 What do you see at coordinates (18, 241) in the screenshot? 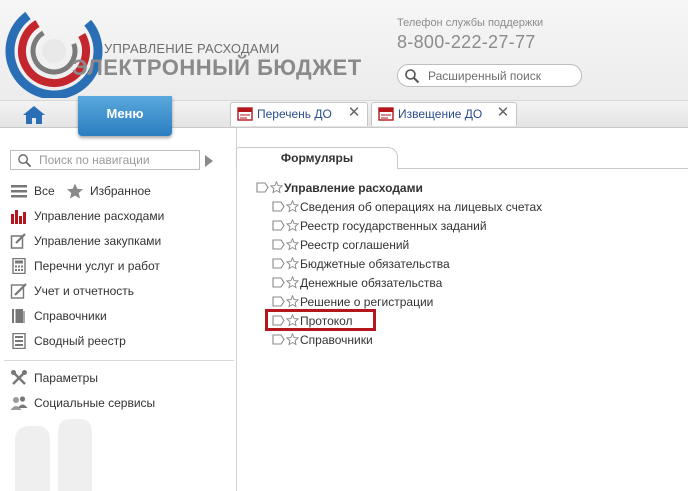
I see `edit-icon` at bounding box center [18, 241].